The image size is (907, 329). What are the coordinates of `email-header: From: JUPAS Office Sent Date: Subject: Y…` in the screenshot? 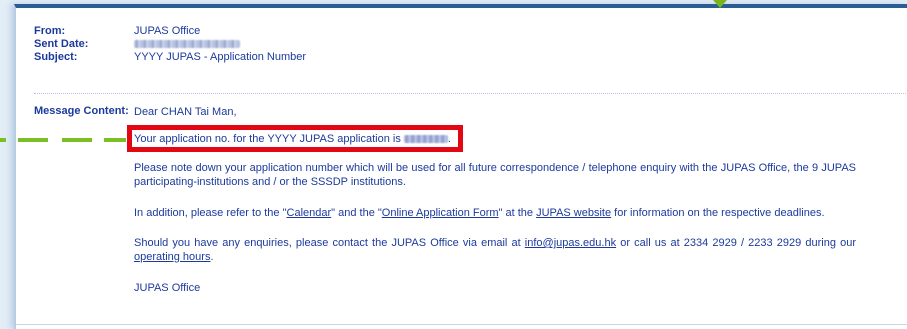 It's located at (464, 44).